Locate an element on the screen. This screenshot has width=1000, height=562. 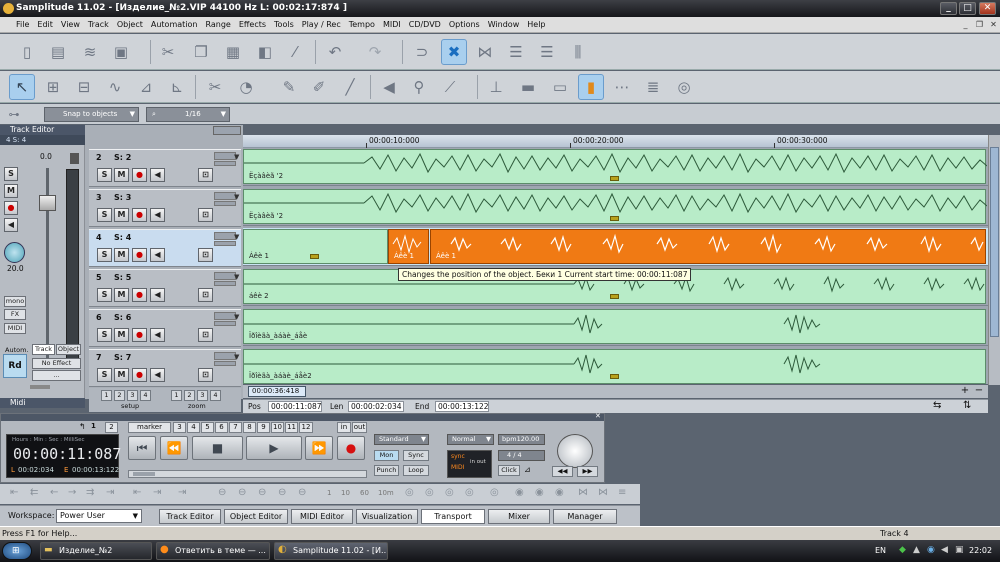
setup-1-button: 1 is located at coordinates (106, 395).